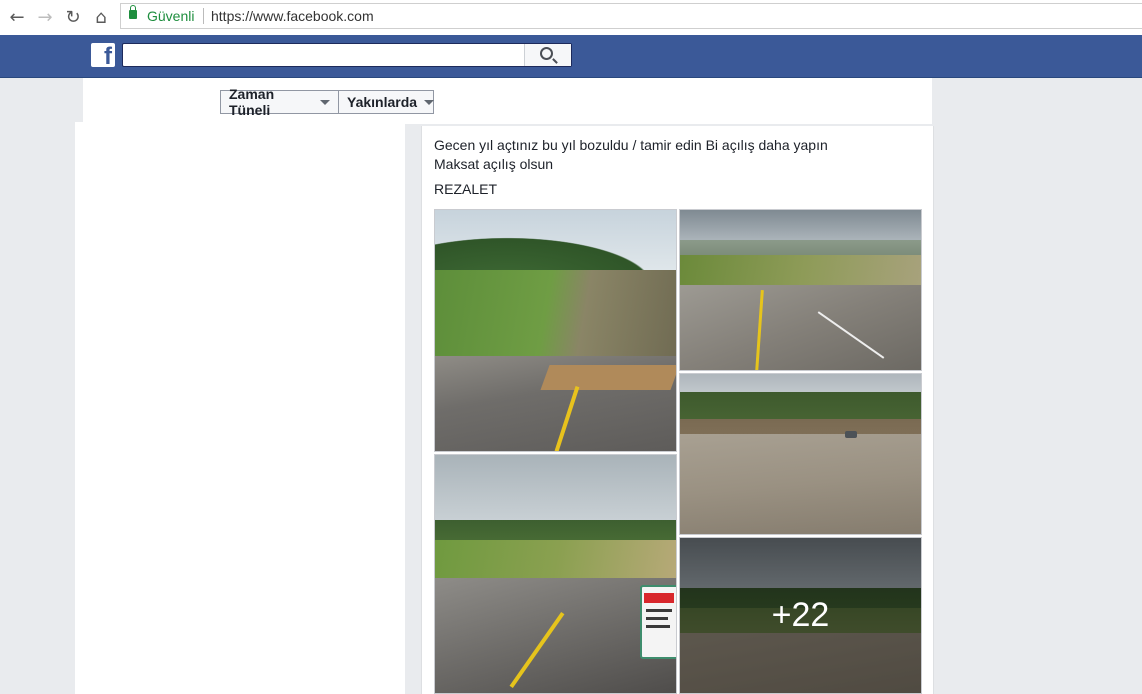  I want to click on browser-toolbar: ← → ↻ ⌂ Güvenli https://www.facebook.com, so click(571, 18).